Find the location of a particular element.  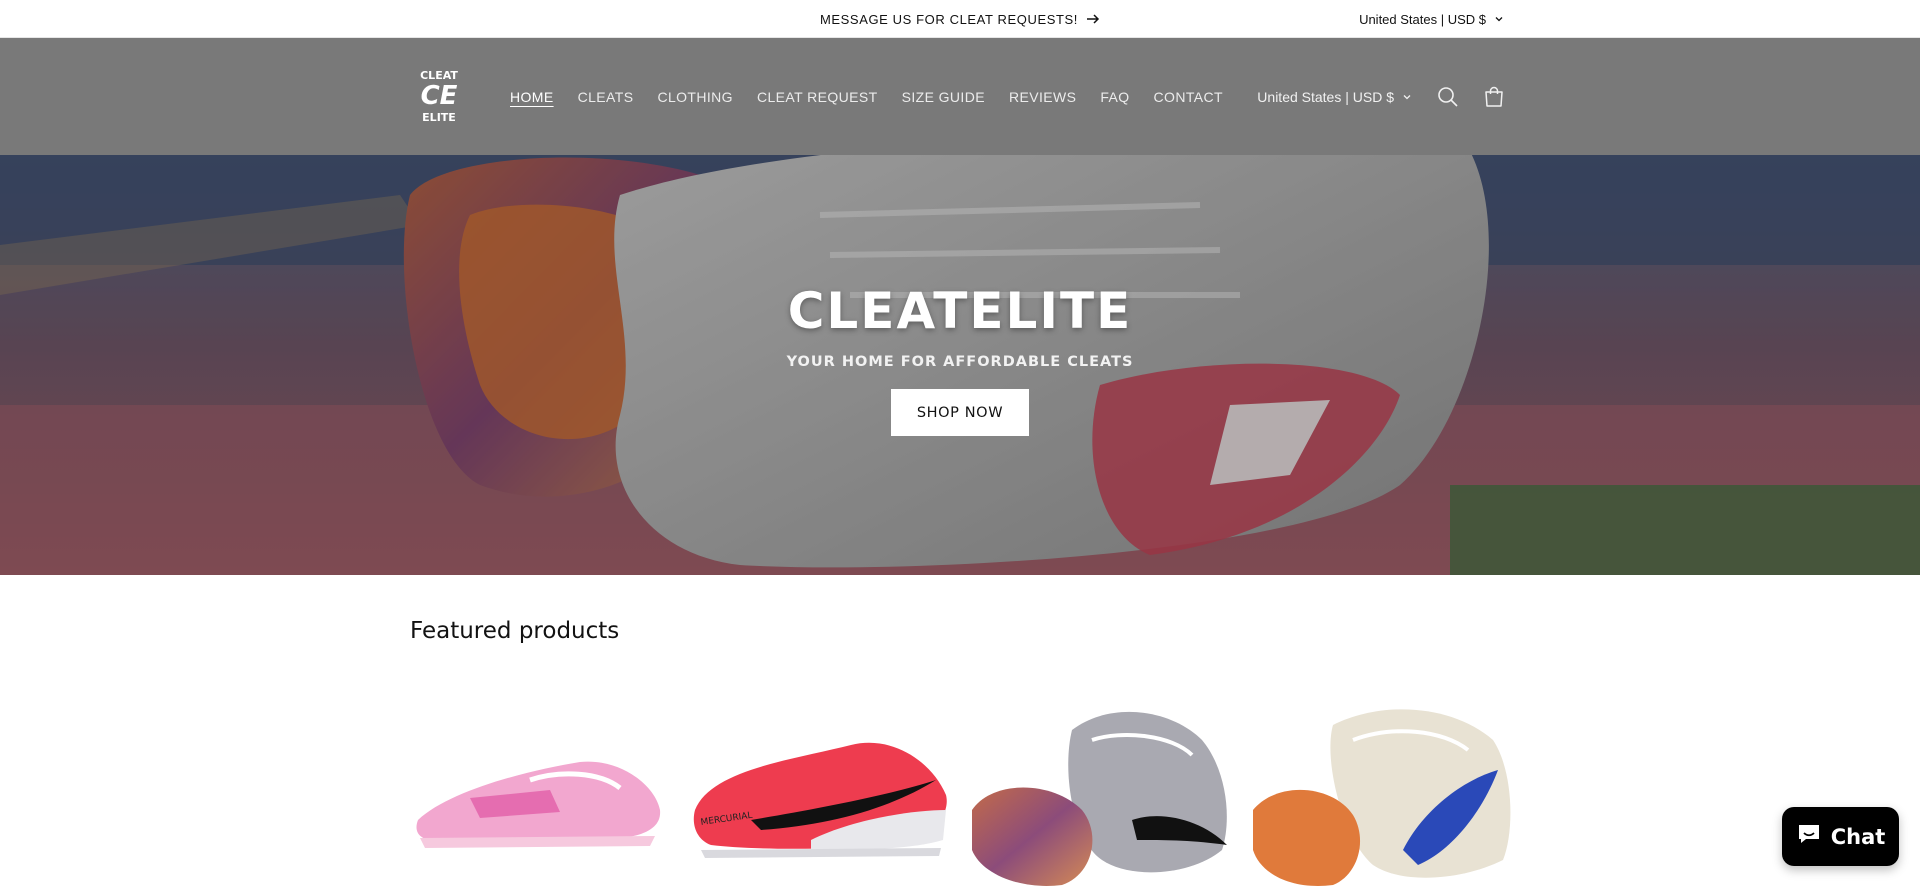

chat-button: Chat is located at coordinates (1840, 836).